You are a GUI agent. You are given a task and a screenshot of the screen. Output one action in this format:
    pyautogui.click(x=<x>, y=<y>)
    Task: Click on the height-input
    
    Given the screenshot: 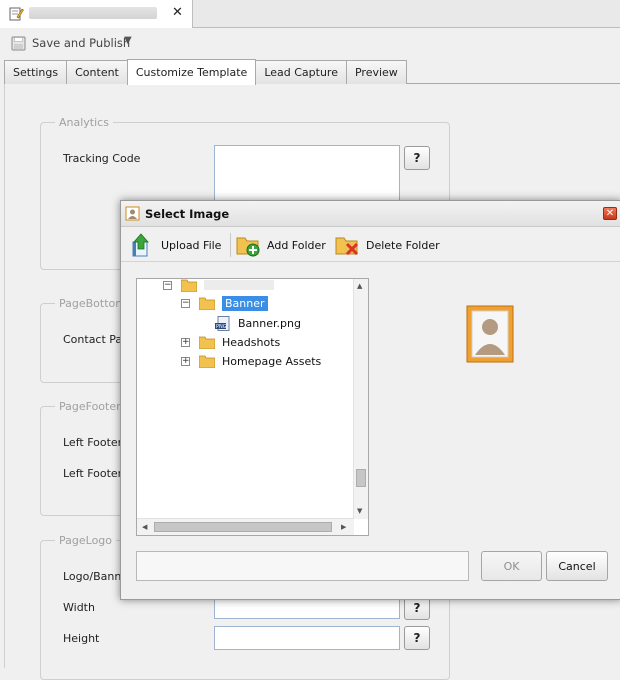 What is the action you would take?
    pyautogui.click(x=307, y=638)
    